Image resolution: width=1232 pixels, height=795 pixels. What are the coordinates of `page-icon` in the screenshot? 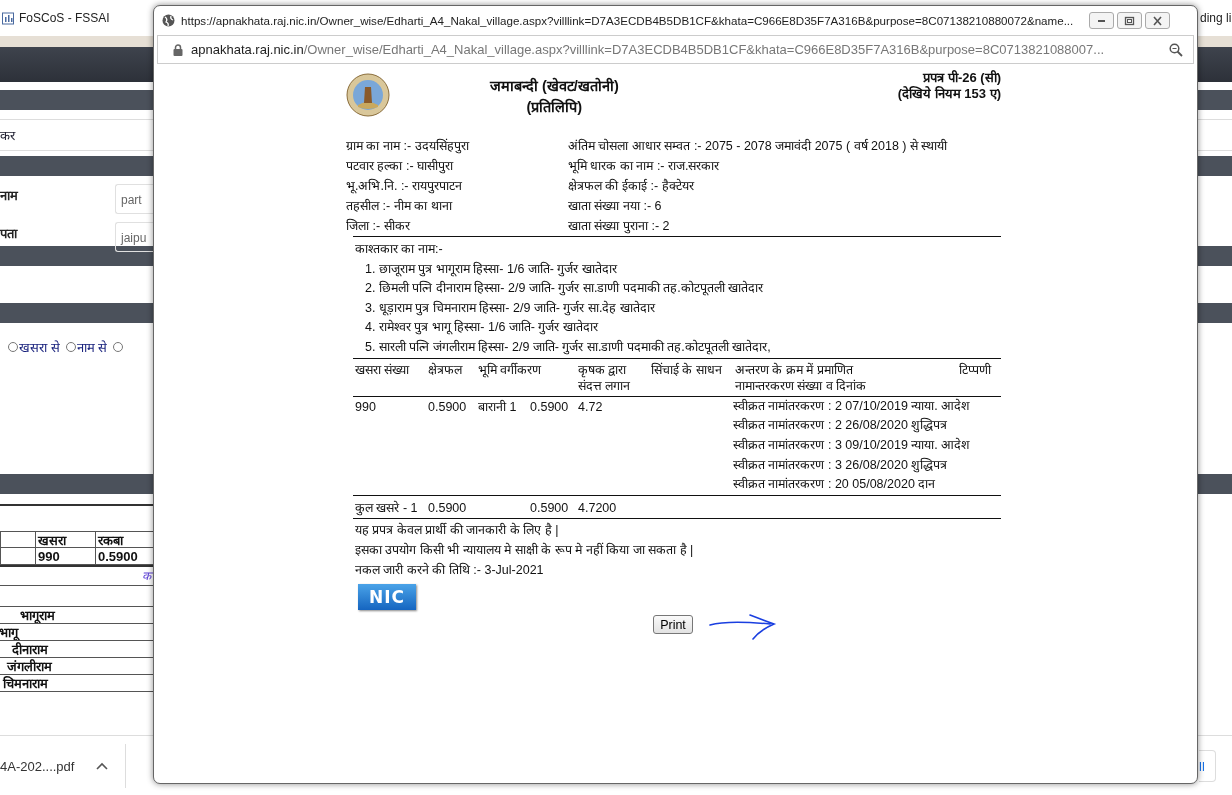 It's located at (8, 18).